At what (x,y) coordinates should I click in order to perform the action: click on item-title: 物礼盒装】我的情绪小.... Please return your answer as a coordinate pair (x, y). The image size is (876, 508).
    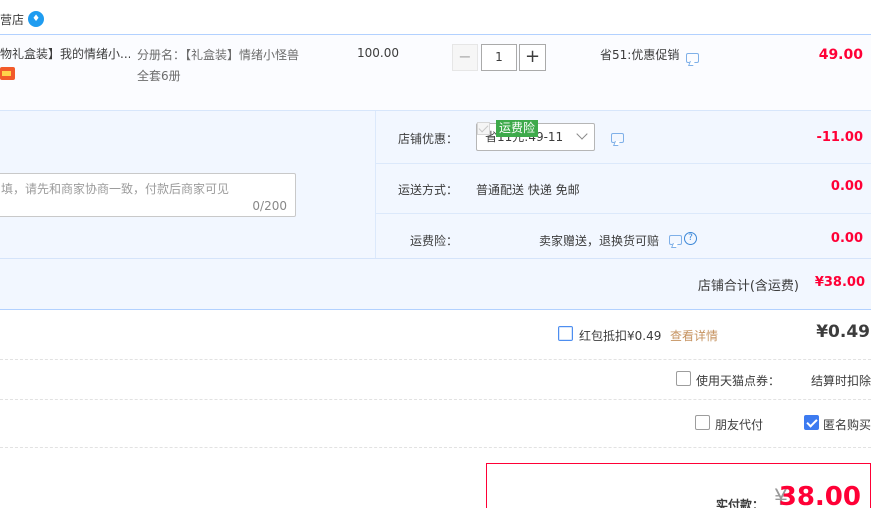
    Looking at the image, I should click on (65, 53).